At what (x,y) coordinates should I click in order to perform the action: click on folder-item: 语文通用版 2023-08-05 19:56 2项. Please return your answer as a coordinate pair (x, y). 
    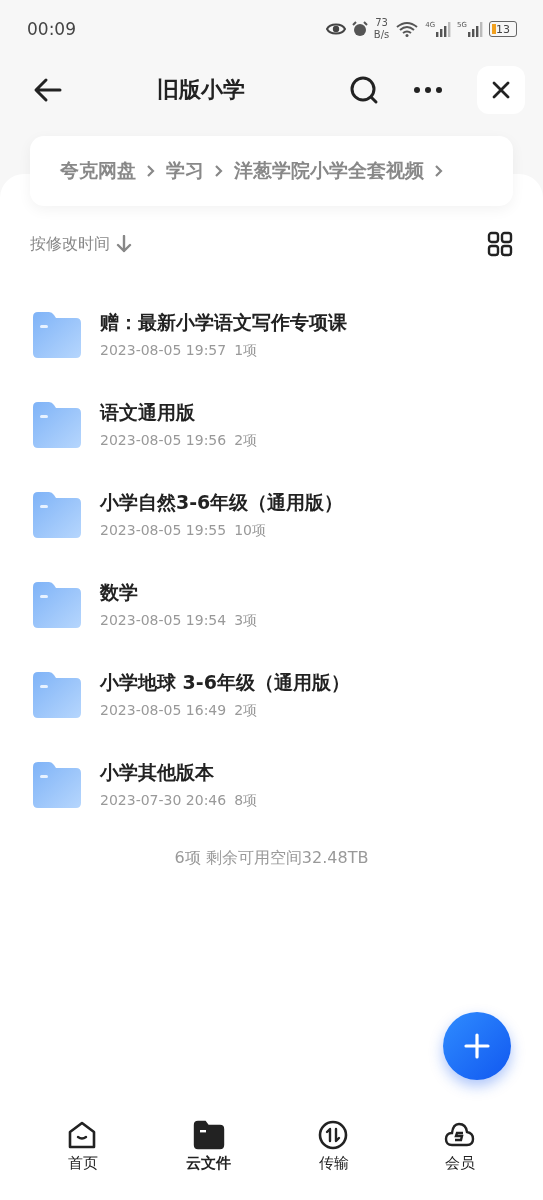
    Looking at the image, I should click on (271, 425).